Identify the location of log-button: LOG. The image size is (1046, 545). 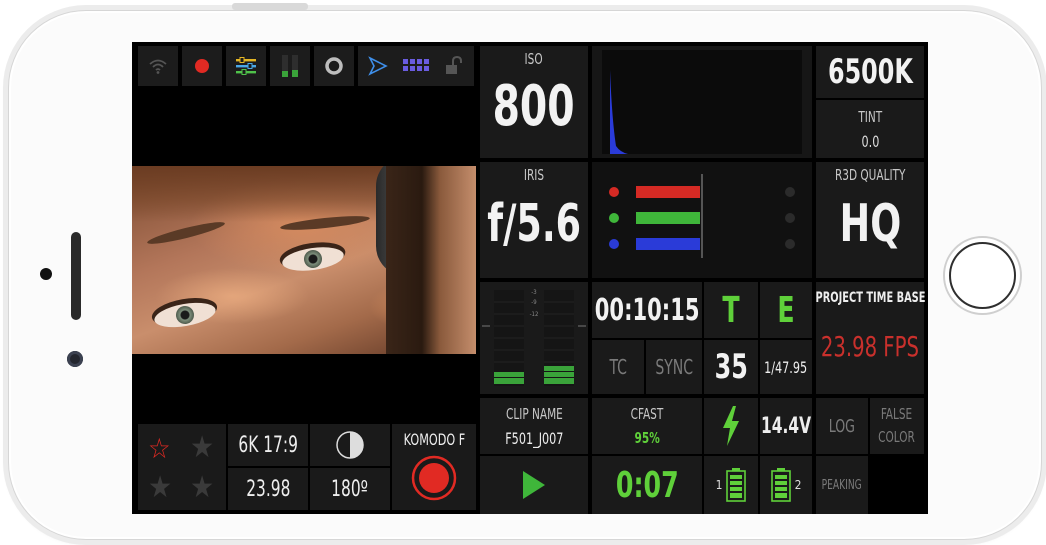
(842, 426).